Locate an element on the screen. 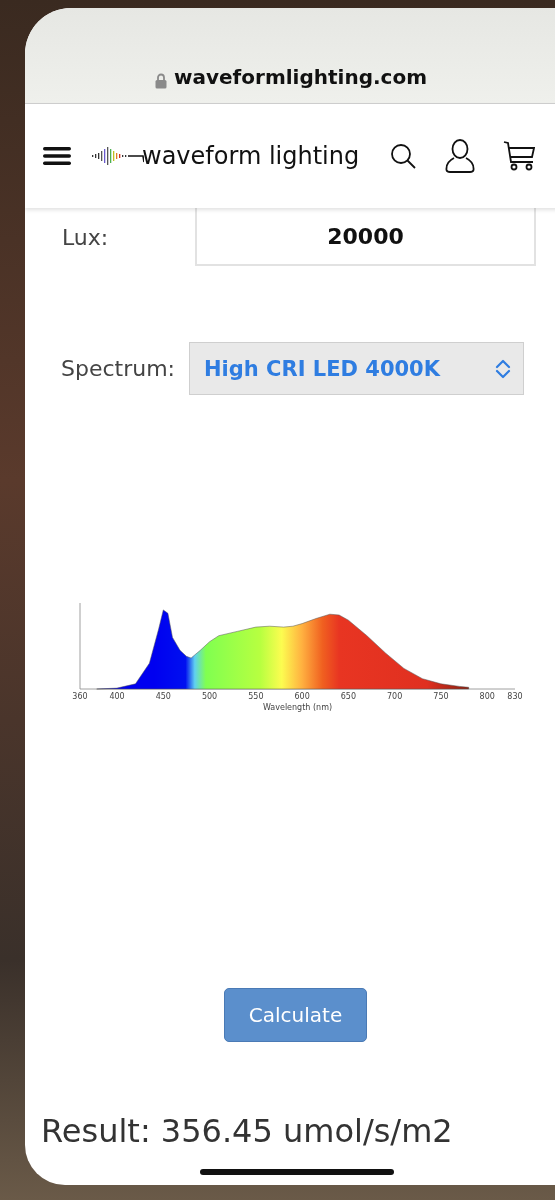 The width and height of the screenshot is (555, 1200). search-icon is located at coordinates (403, 156).